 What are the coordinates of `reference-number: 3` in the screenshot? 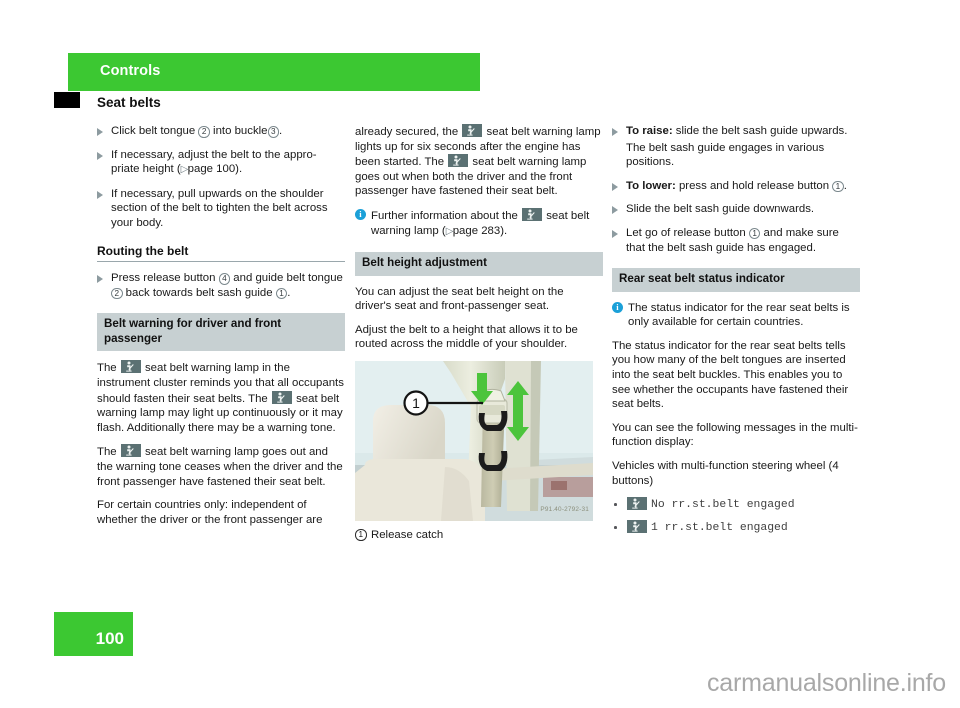 It's located at (273, 132).